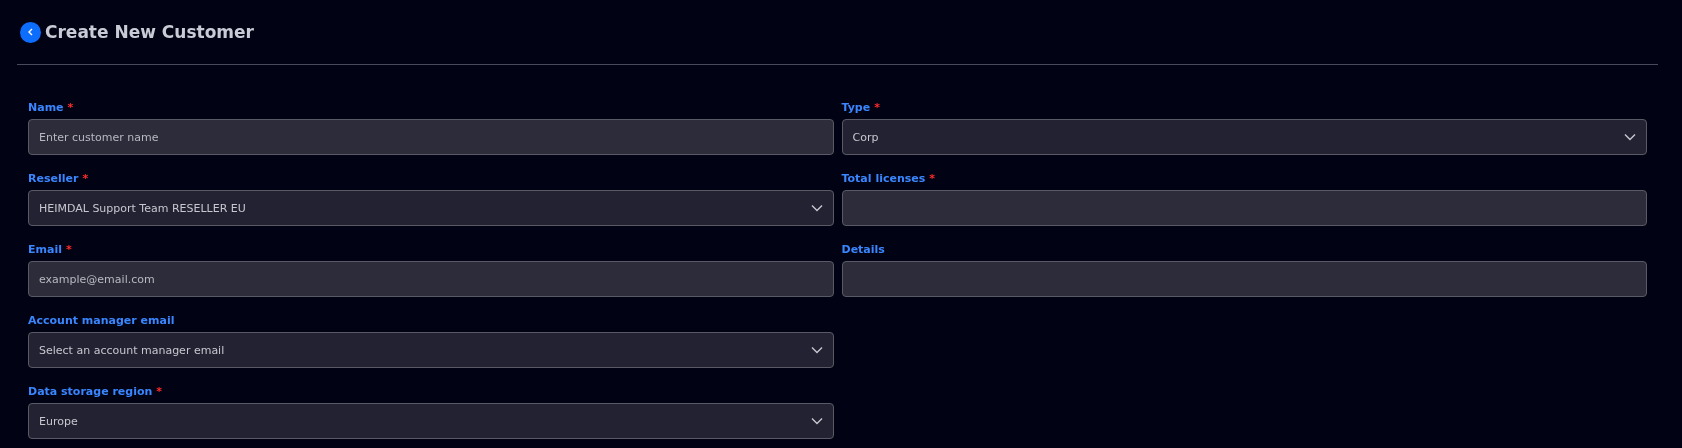  Describe the element at coordinates (883, 178) in the screenshot. I see `field-label: Total licenses` at that location.